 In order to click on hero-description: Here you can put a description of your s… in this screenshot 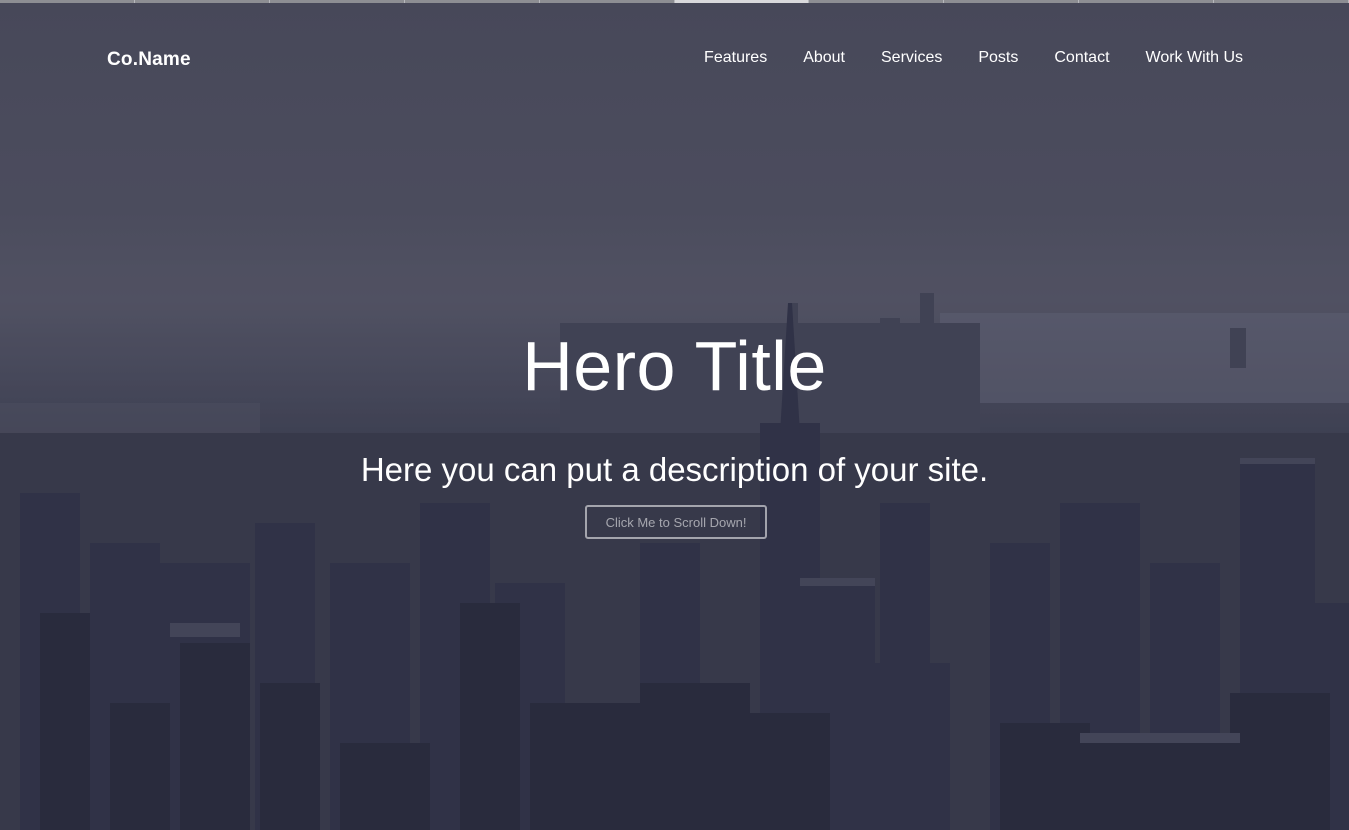, I will do `click(674, 469)`.